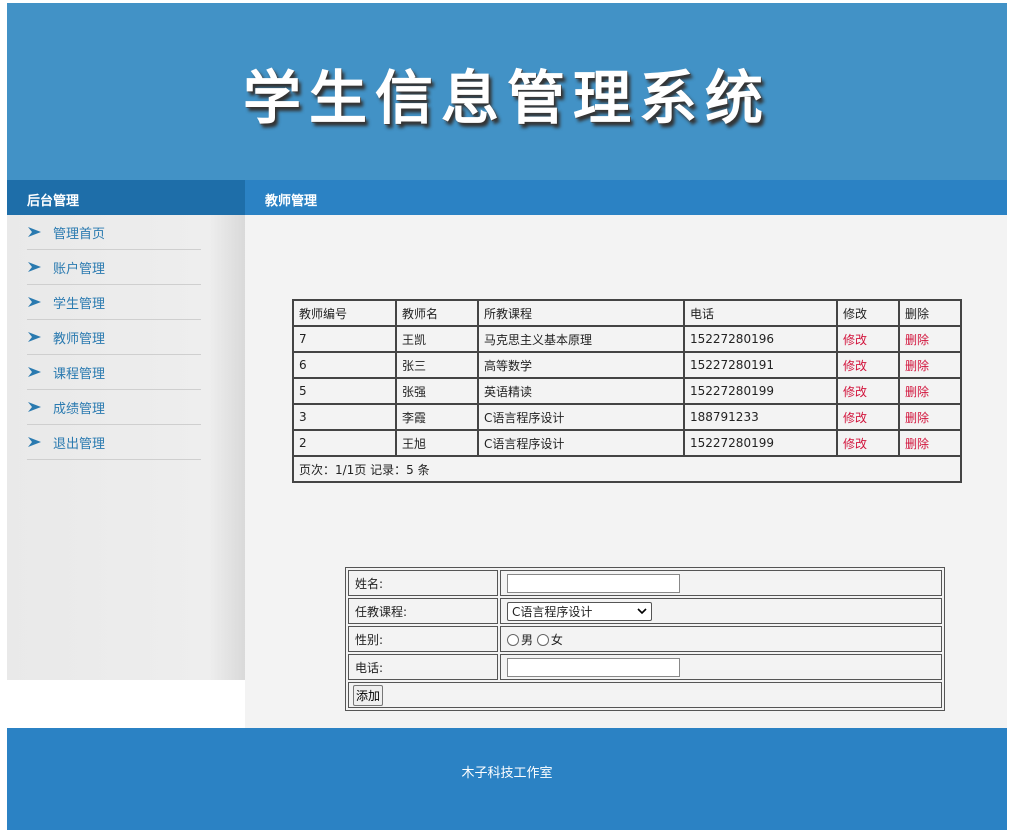 The image size is (1032, 834). Describe the element at coordinates (423, 639) in the screenshot. I see `gender-label: 性别:` at that location.